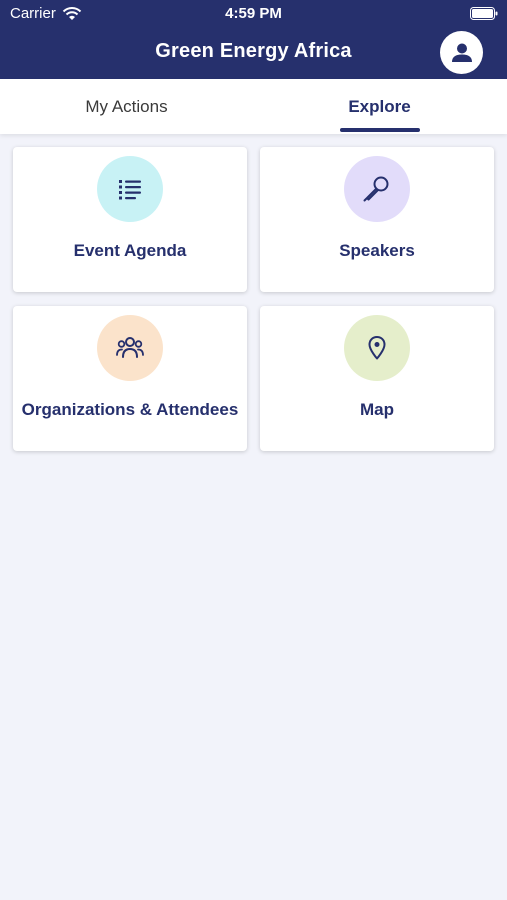 This screenshot has width=507, height=900. Describe the element at coordinates (377, 250) in the screenshot. I see `speakers-label: Speakers` at that location.